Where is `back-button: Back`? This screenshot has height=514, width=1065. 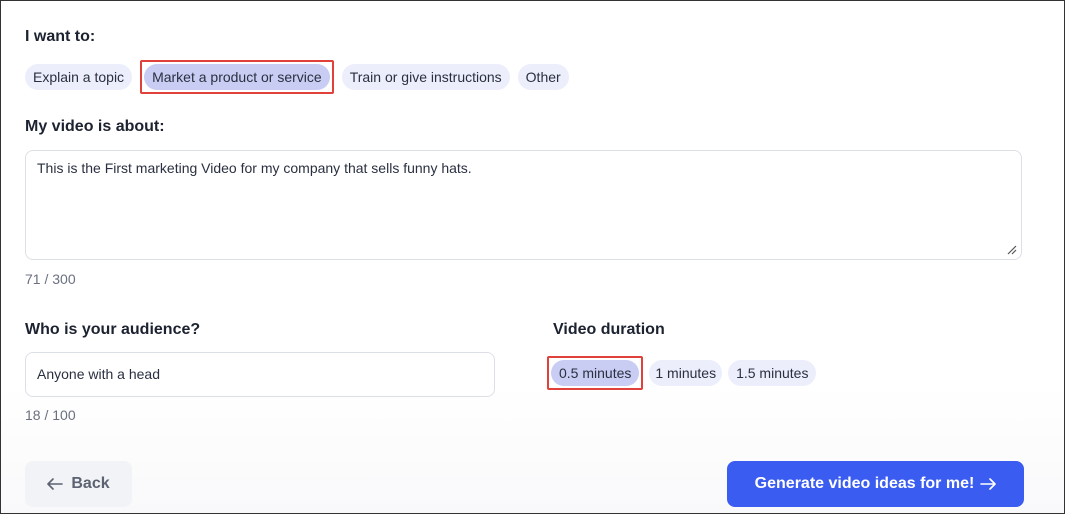
back-button: Back is located at coordinates (78, 484).